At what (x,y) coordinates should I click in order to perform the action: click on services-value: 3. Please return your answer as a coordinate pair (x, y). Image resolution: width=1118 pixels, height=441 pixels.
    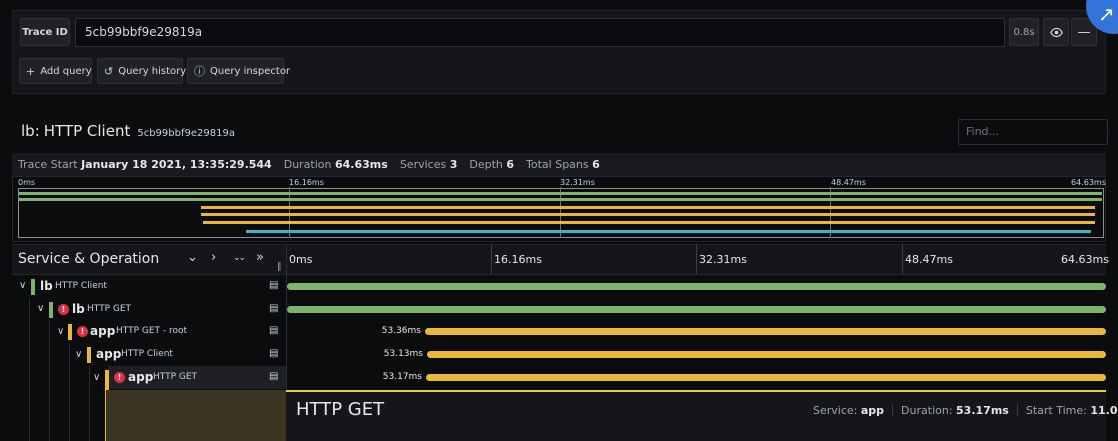
    Looking at the image, I should click on (453, 164).